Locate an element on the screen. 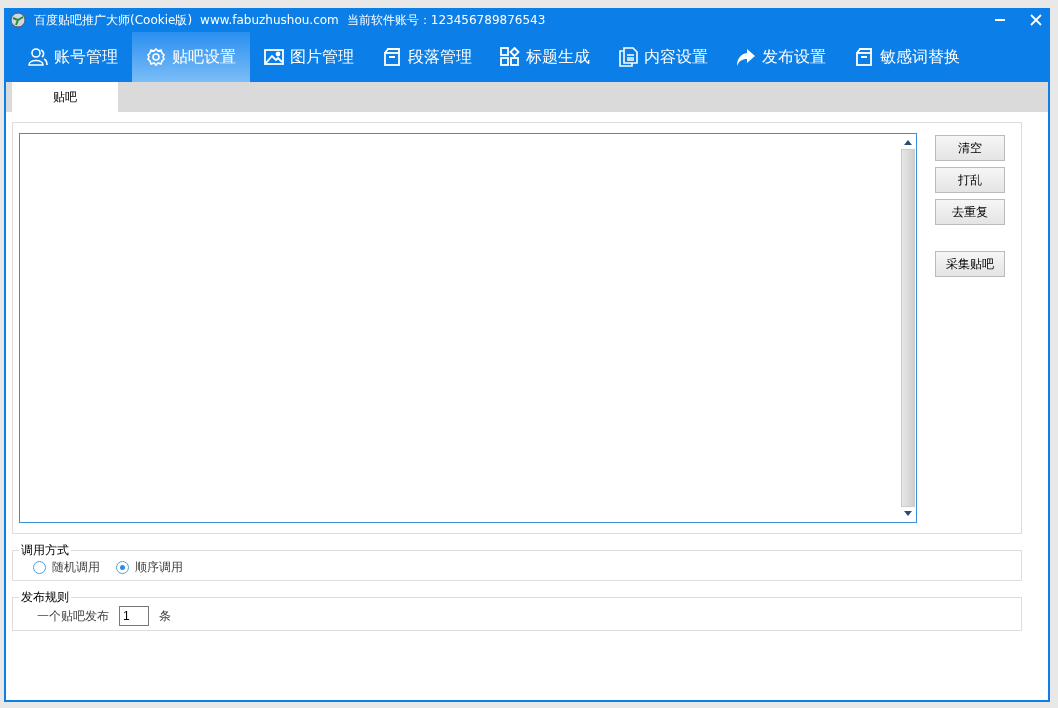 This screenshot has width=1058, height=708. count-field: 1 is located at coordinates (134, 616).